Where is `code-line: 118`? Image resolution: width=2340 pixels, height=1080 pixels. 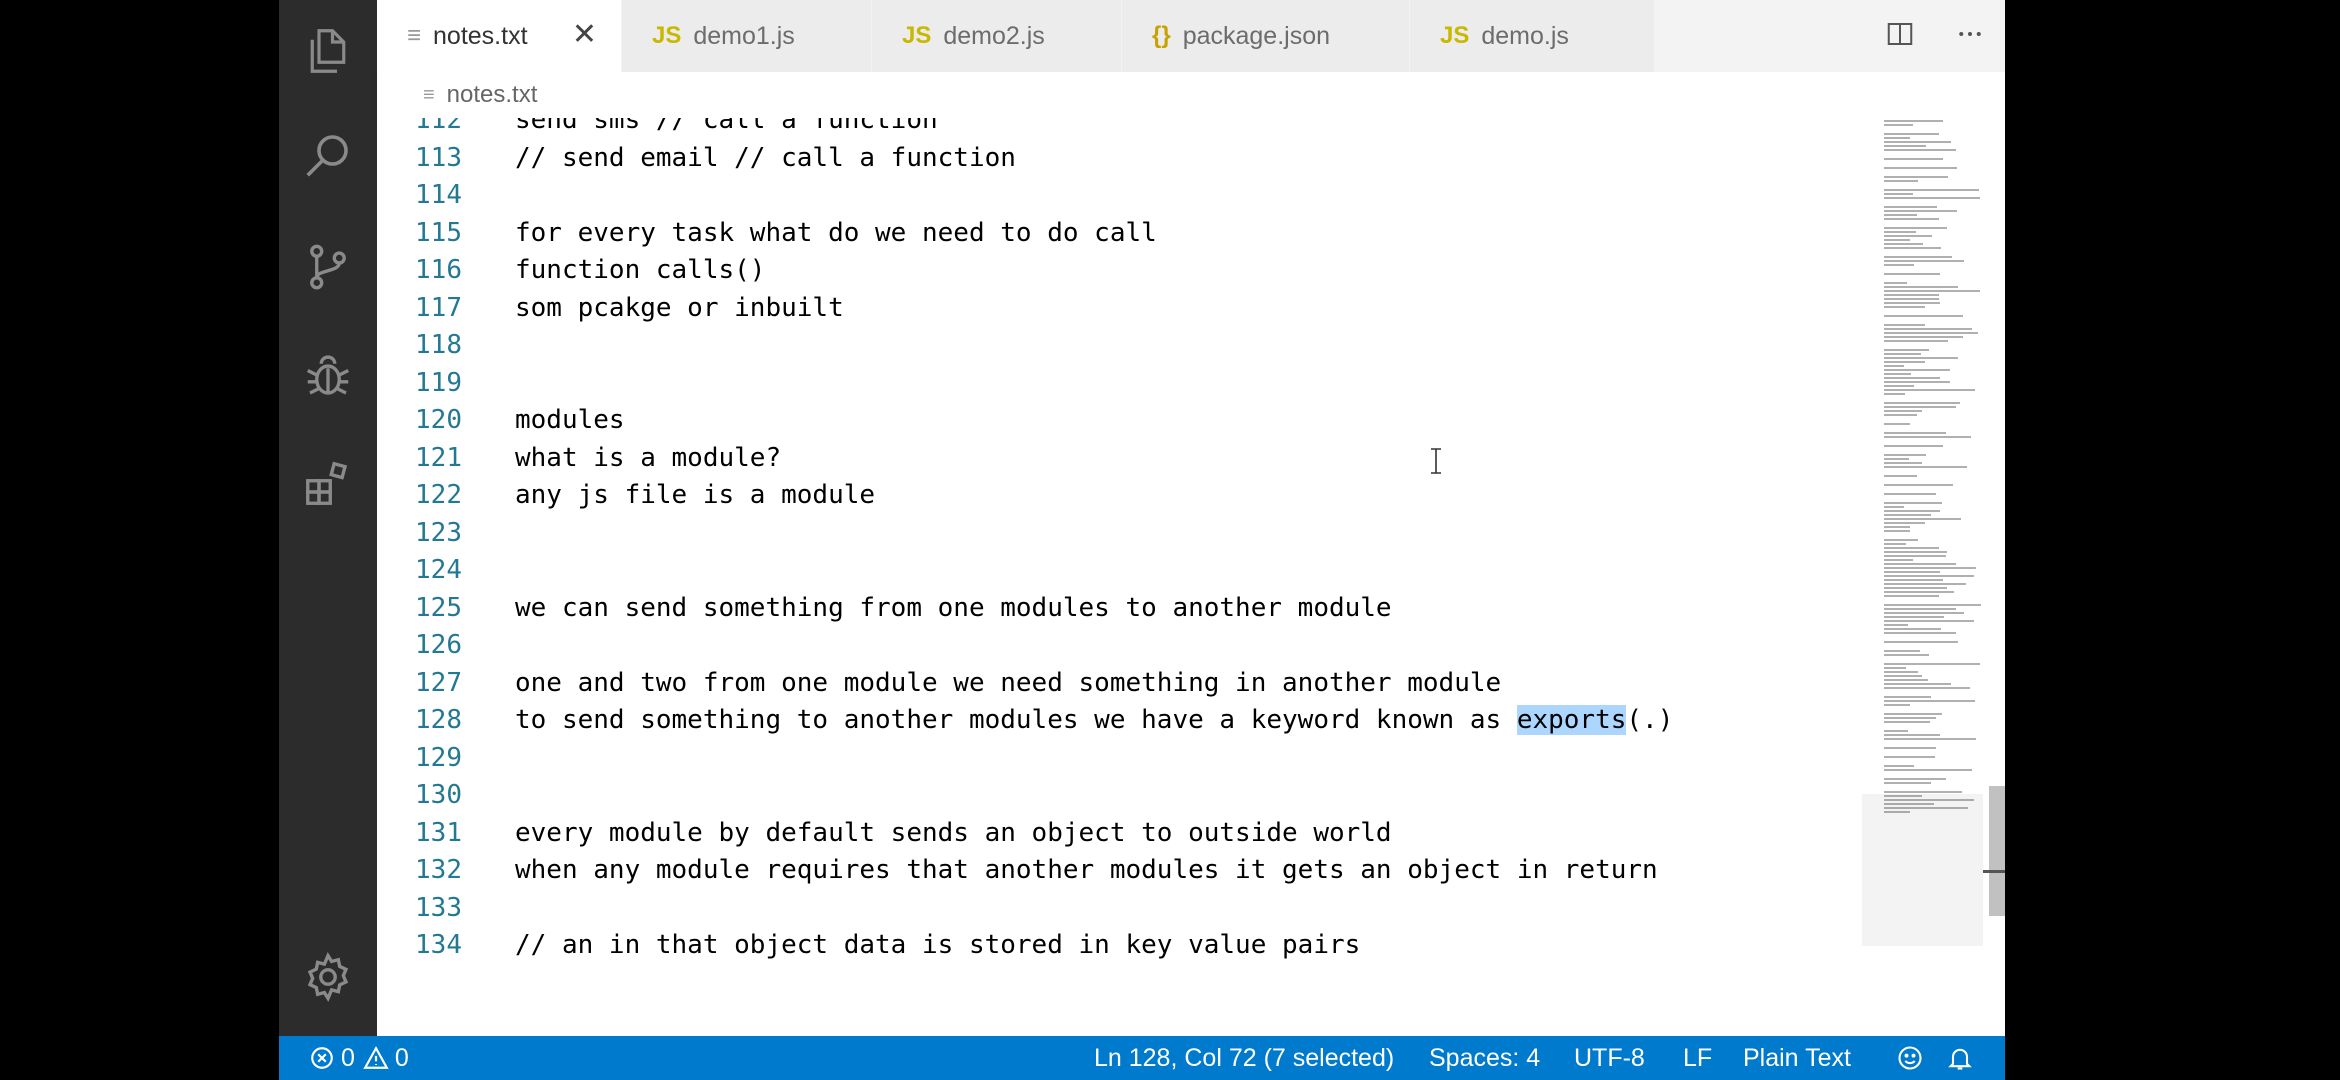
code-line: 118 is located at coordinates (1119, 346).